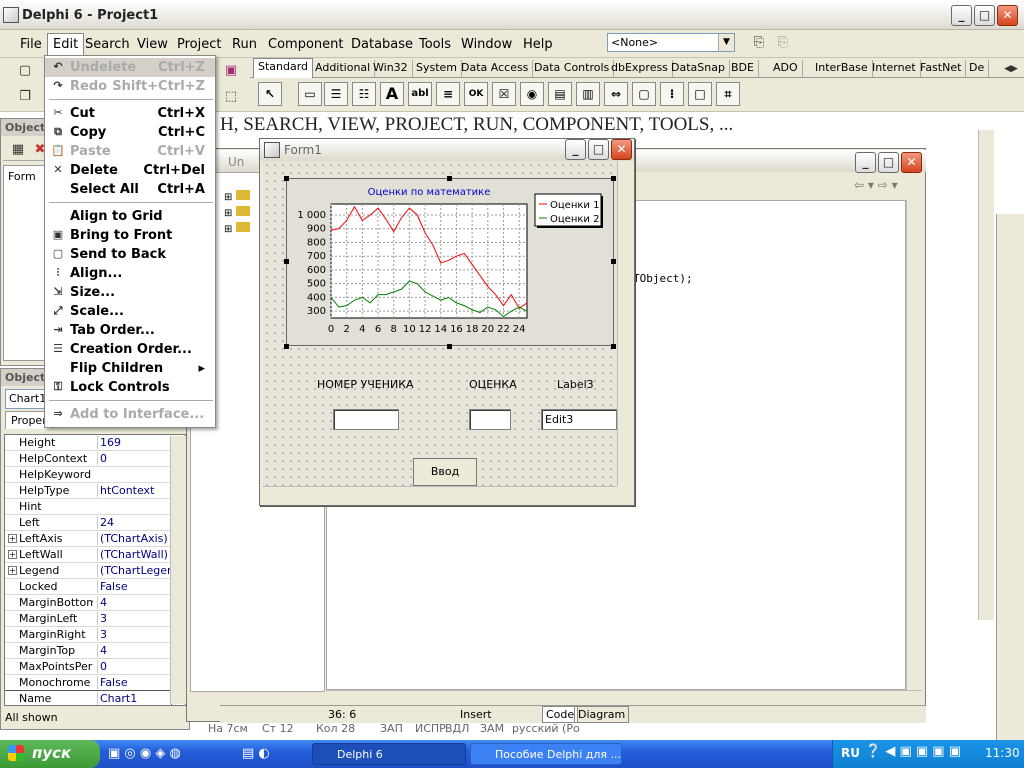 The image size is (1024, 768). Describe the element at coordinates (88, 539) in the screenshot. I see `property-row: + LeftAxis (TChartAxis)` at that location.